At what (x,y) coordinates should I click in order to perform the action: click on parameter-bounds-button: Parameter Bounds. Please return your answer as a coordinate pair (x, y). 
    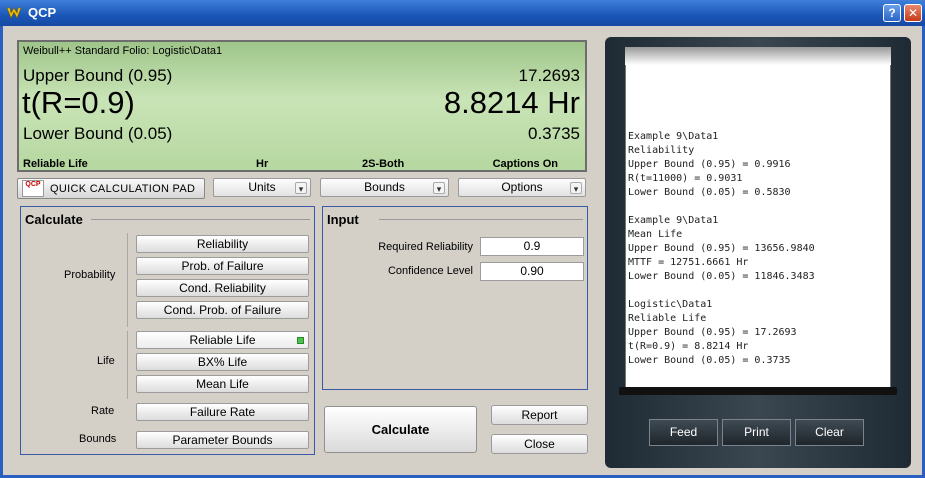
    Looking at the image, I should click on (222, 440).